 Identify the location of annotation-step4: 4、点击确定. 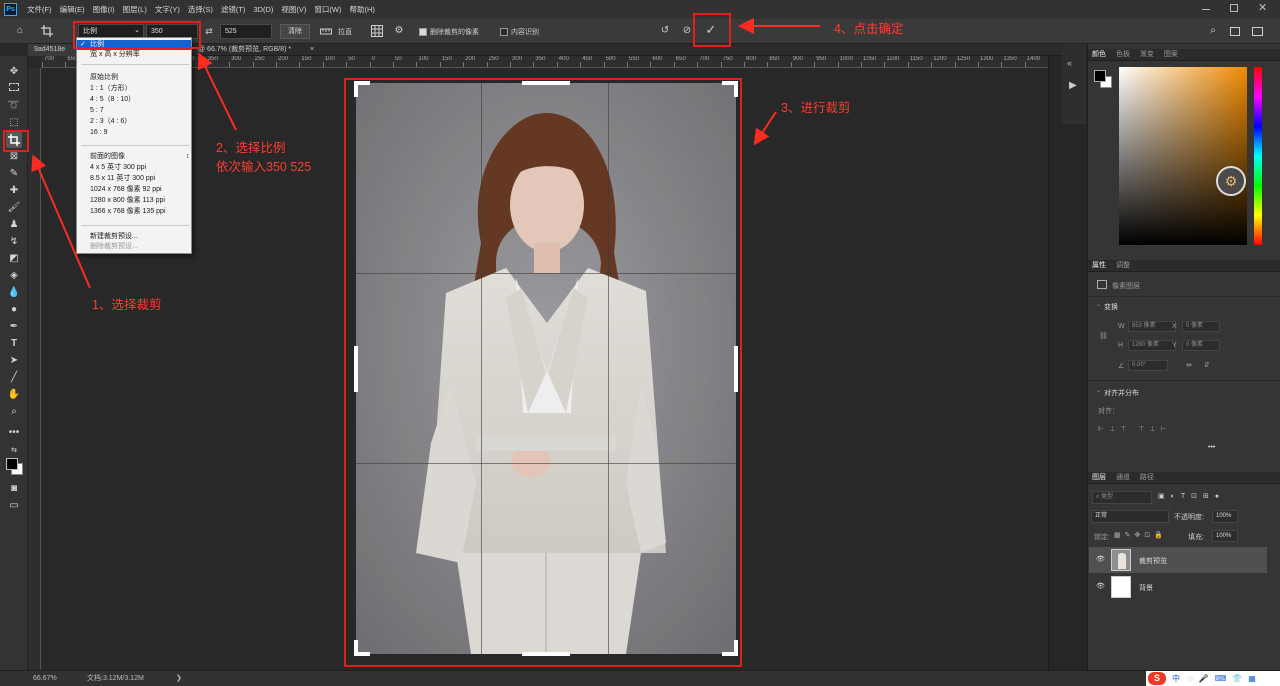
(869, 29).